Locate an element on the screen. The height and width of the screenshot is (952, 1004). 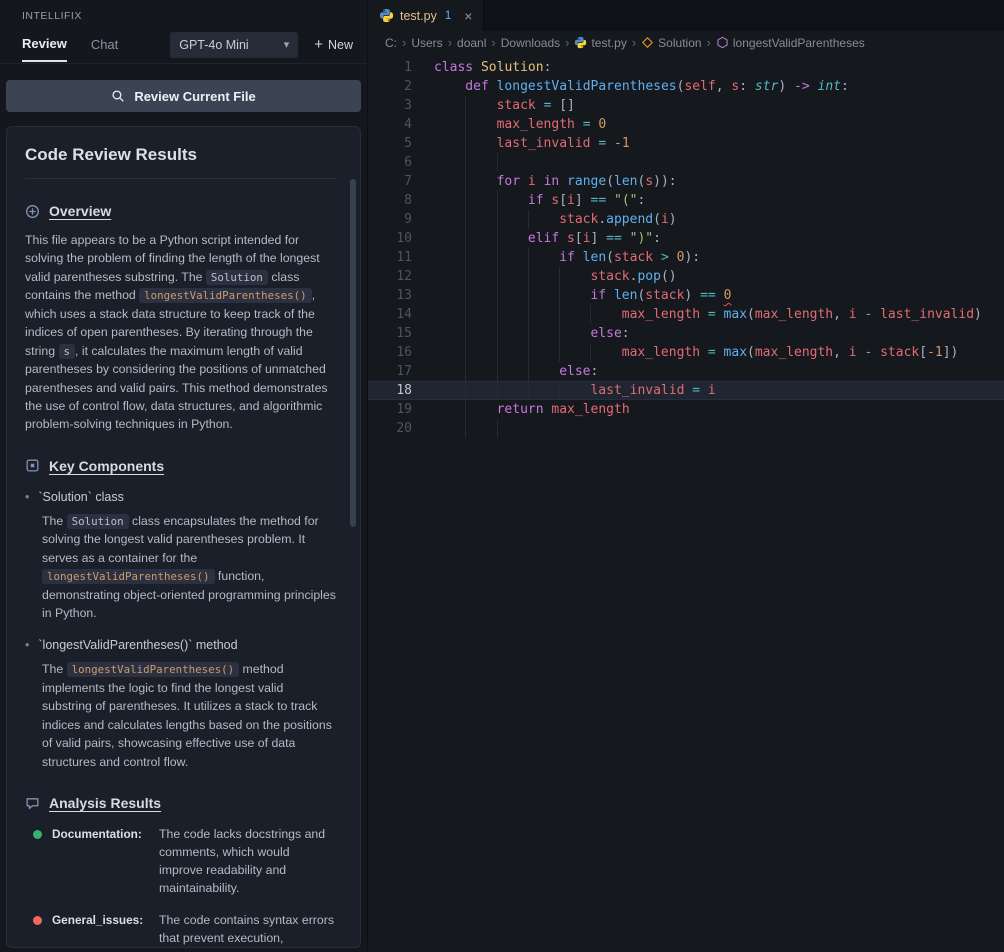
new-chat-button: + New is located at coordinates (333, 44).